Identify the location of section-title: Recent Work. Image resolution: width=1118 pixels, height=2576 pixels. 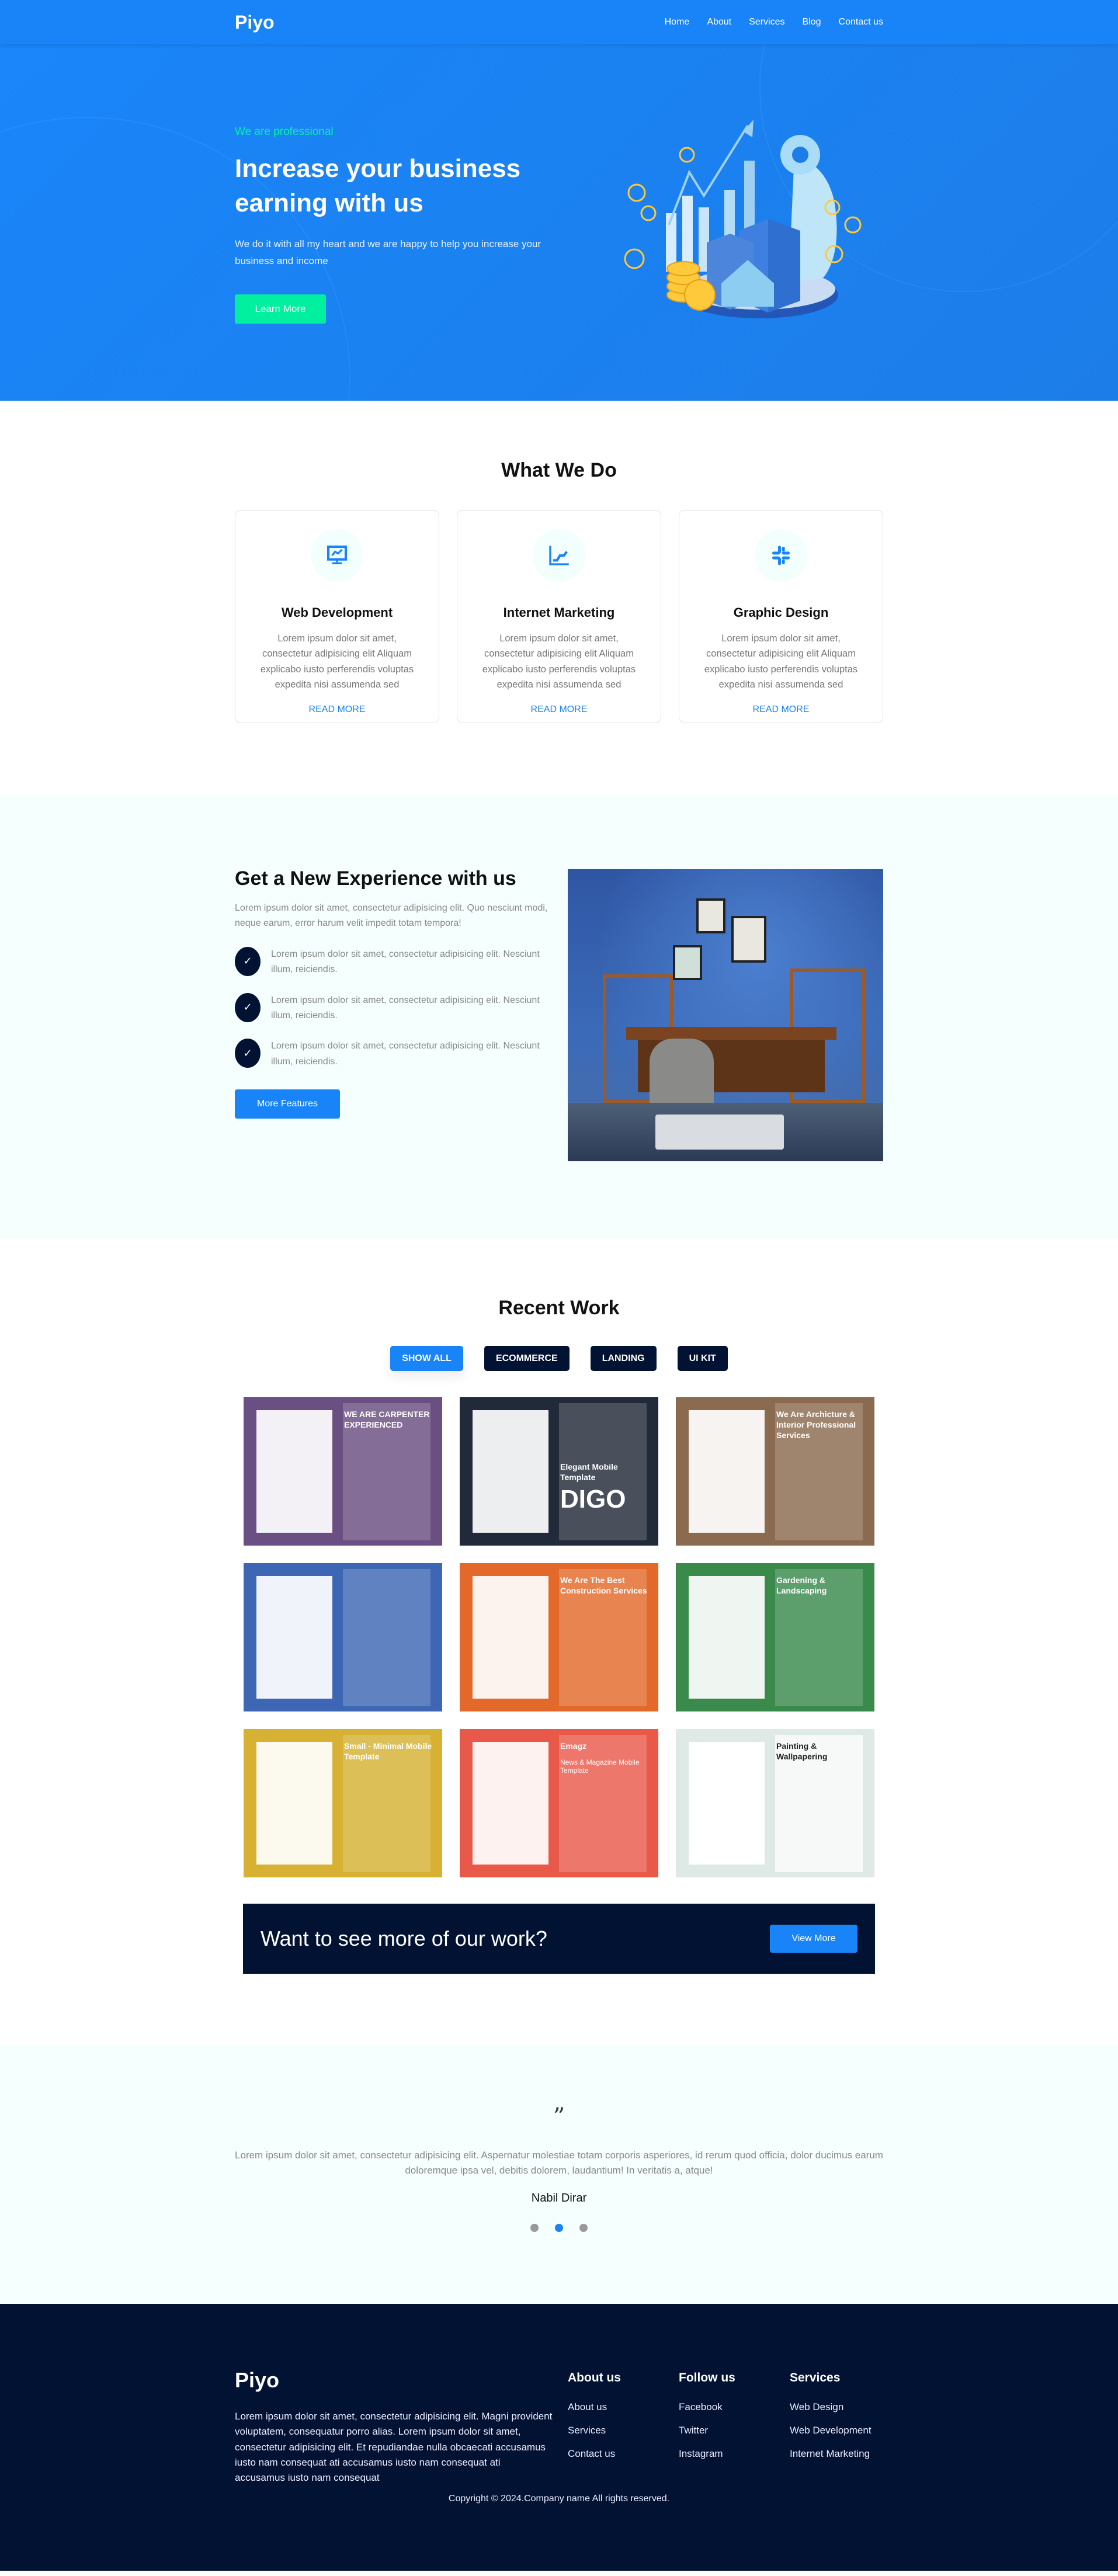
(559, 1308).